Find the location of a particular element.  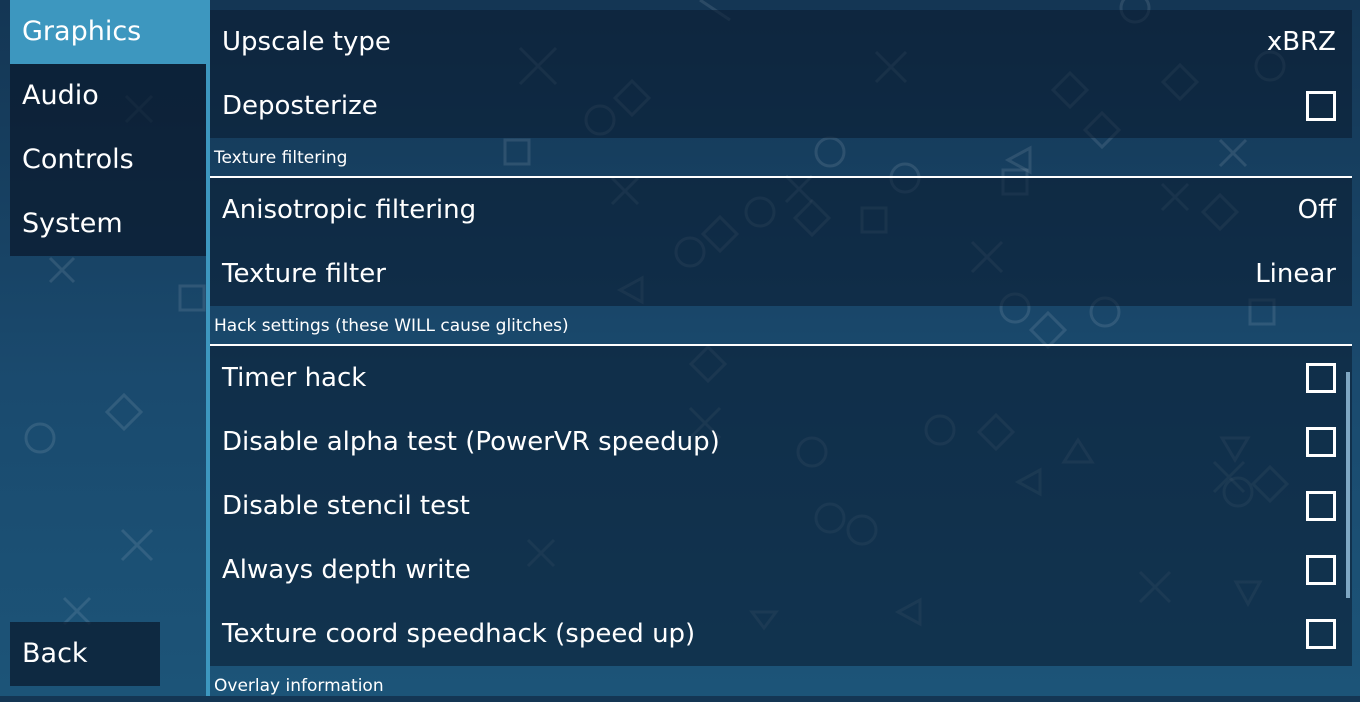

texture-filter-value: Linear is located at coordinates (1295, 274).